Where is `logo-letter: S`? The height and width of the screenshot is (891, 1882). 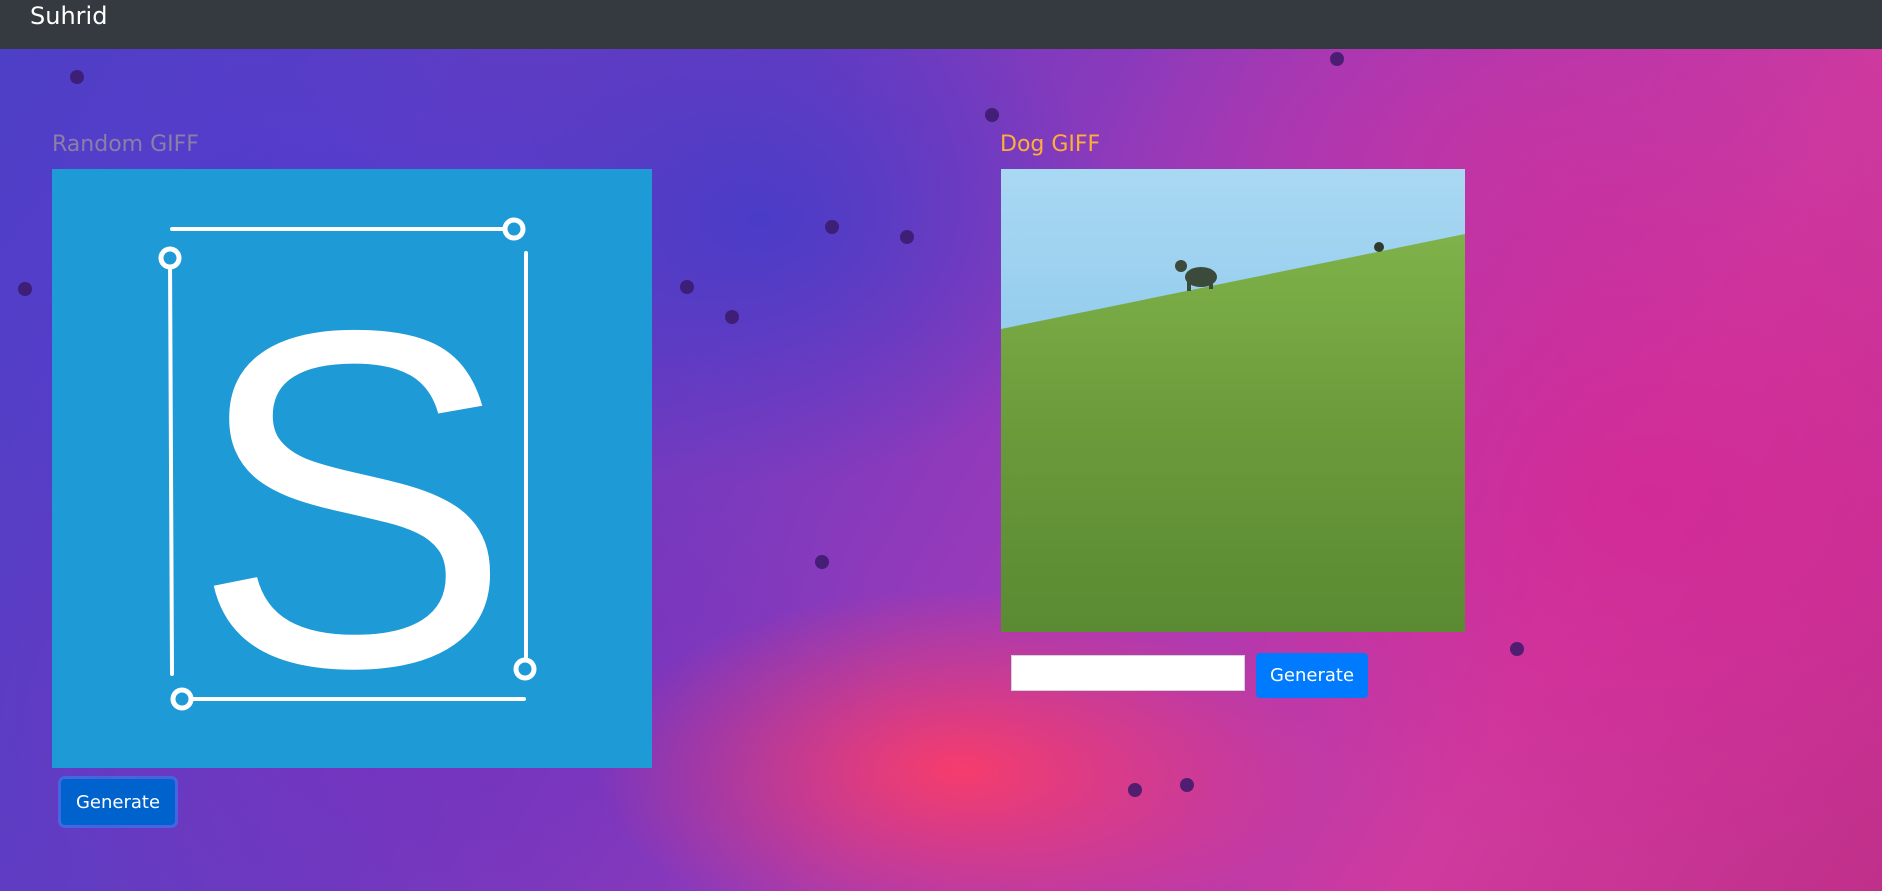
logo-letter: S is located at coordinates (352, 498).